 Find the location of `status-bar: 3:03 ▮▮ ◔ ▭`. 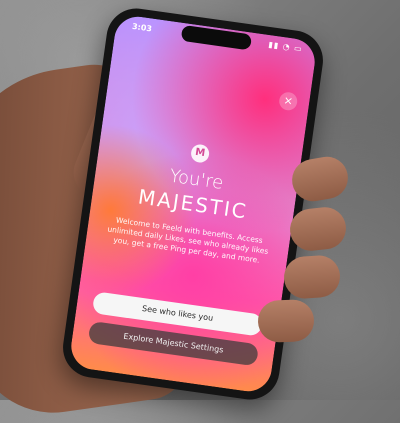

status-bar: 3:03 ▮▮ ◔ ▭ is located at coordinates (216, 39).